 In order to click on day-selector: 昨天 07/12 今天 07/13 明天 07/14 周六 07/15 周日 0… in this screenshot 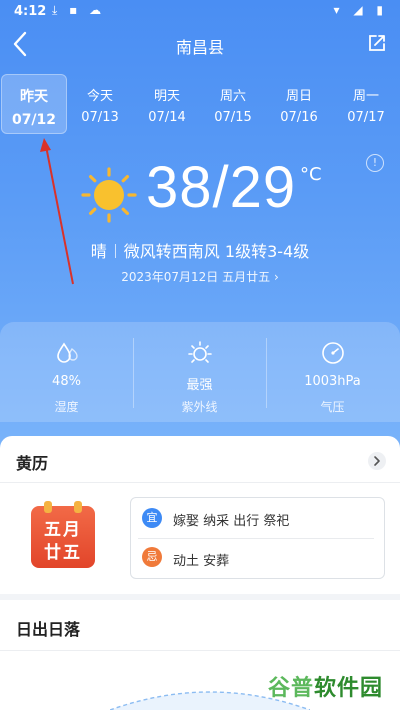, I will do `click(200, 104)`.